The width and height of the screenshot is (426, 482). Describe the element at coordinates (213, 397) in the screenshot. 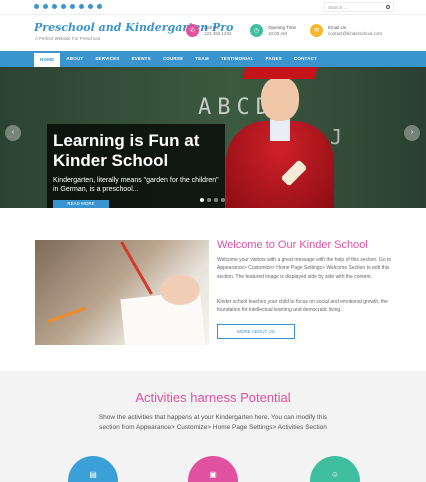

I see `activities-title: Activities harness Potential` at that location.